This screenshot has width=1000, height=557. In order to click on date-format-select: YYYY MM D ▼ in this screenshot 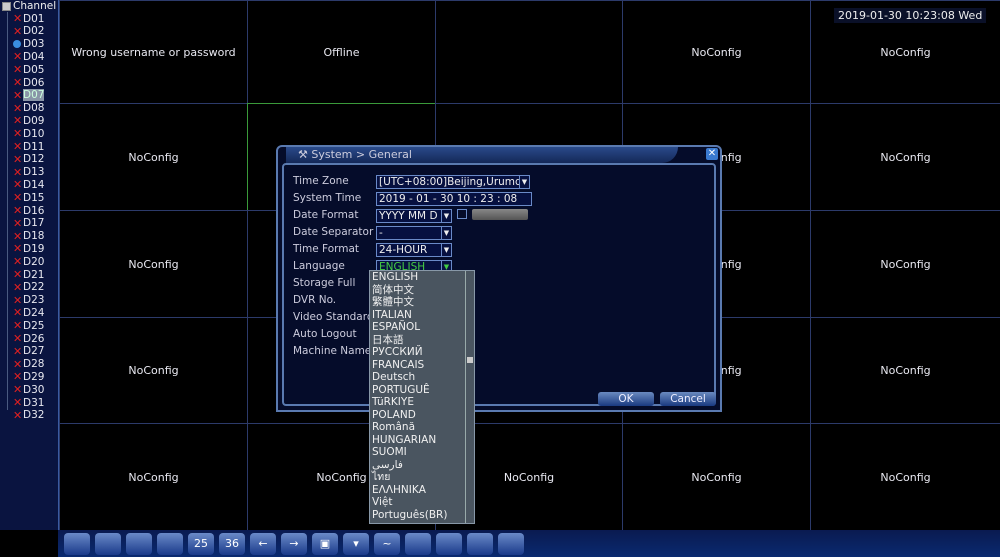, I will do `click(414, 216)`.